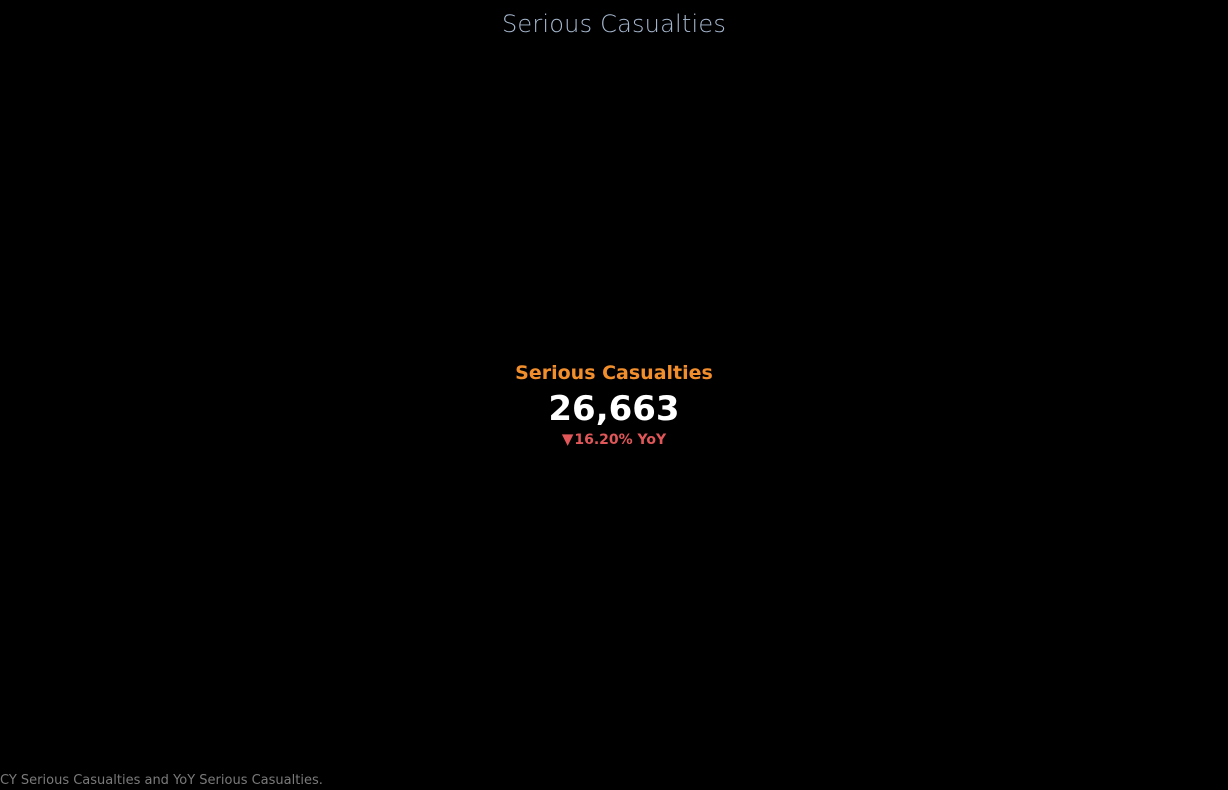  I want to click on kpi-card: Serious Casualties 26,663 ▼16.20% YoY, so click(614, 404).